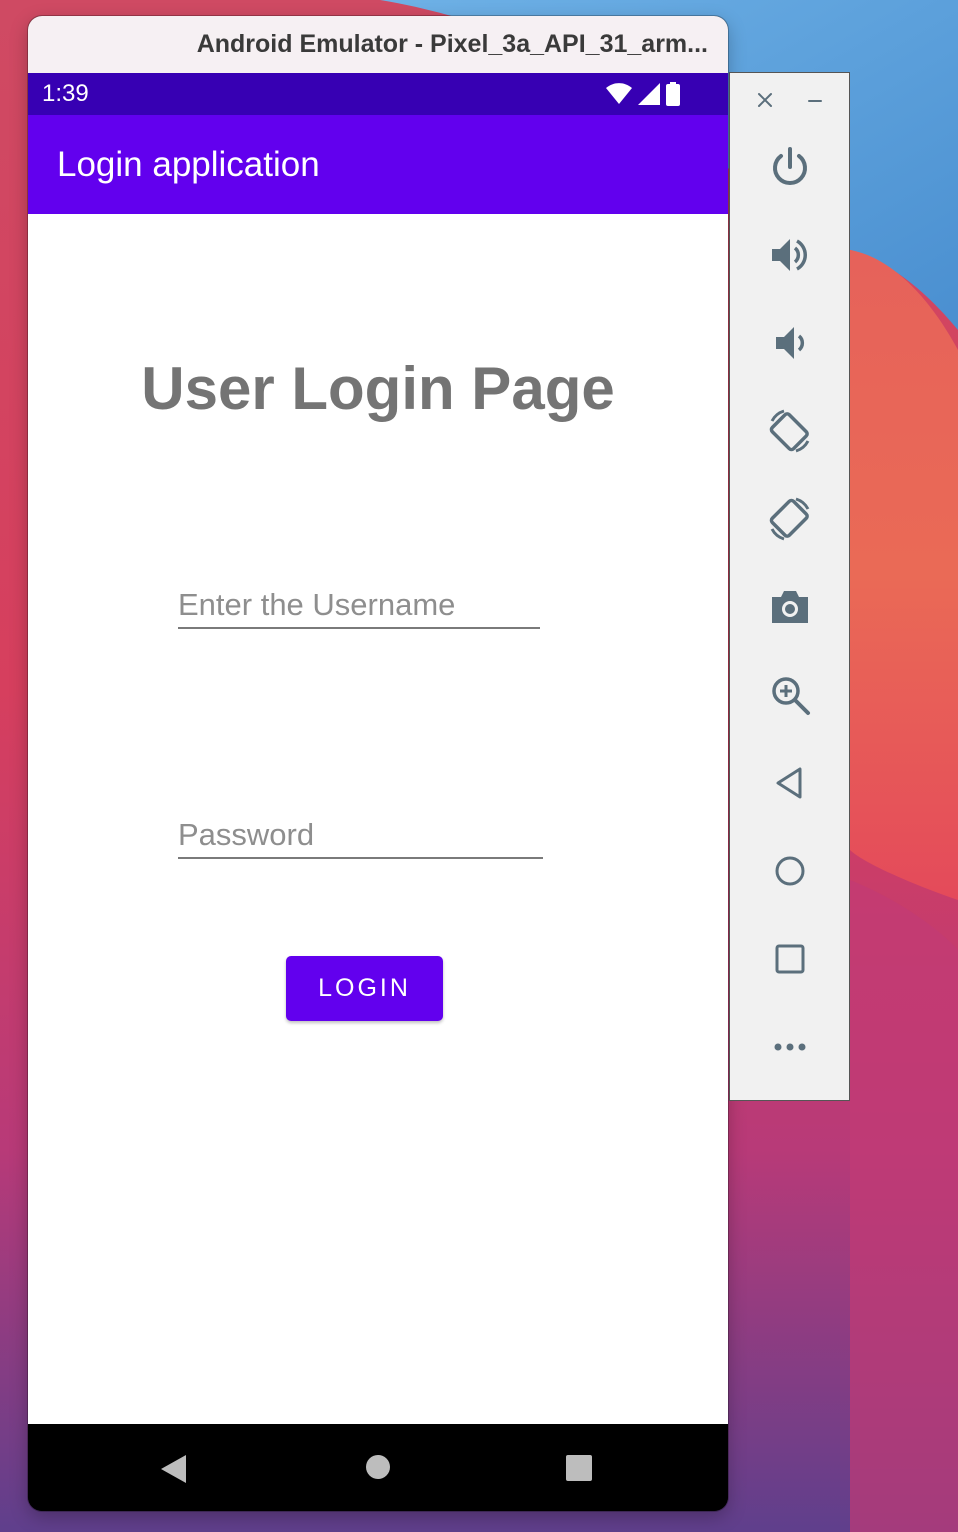 The height and width of the screenshot is (1532, 958). What do you see at coordinates (673, 94) in the screenshot?
I see `battery-icon` at bounding box center [673, 94].